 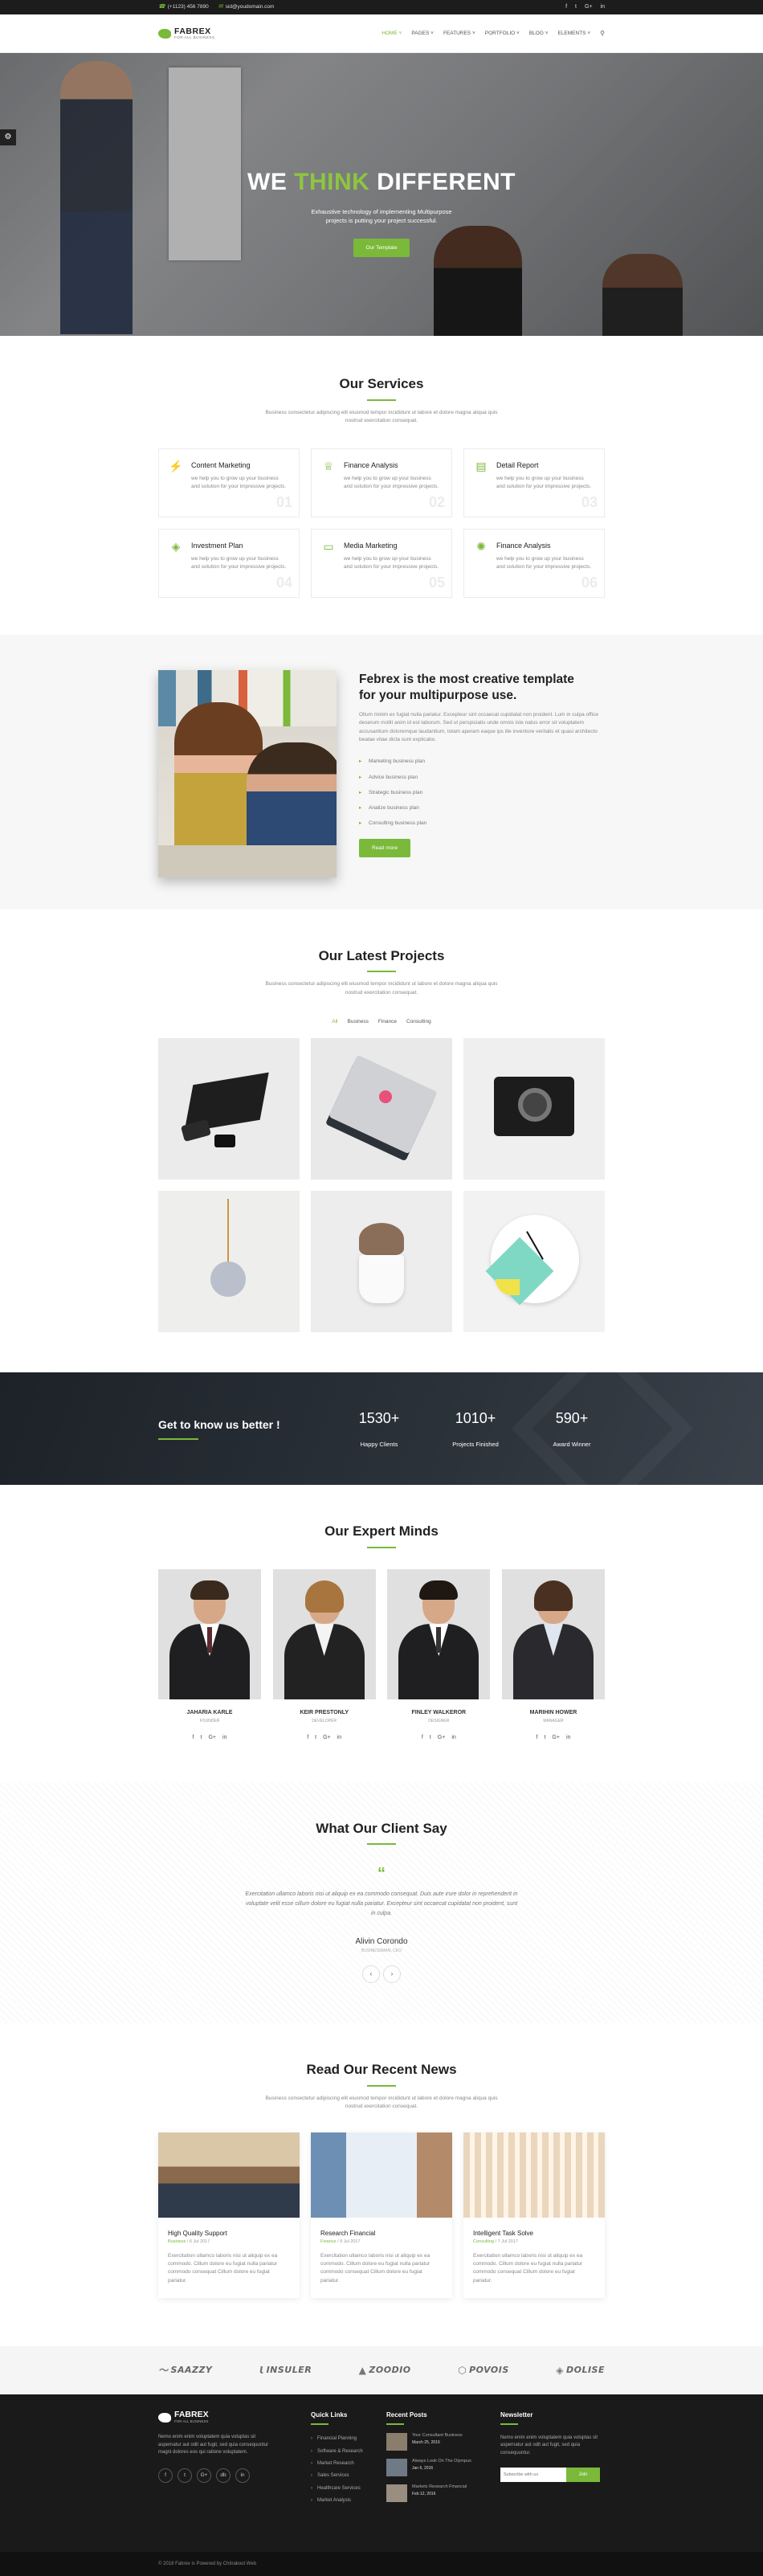 What do you see at coordinates (186, 34) in the screenshot?
I see `site-logo: FABREX FOR ALL BUSINESS` at bounding box center [186, 34].